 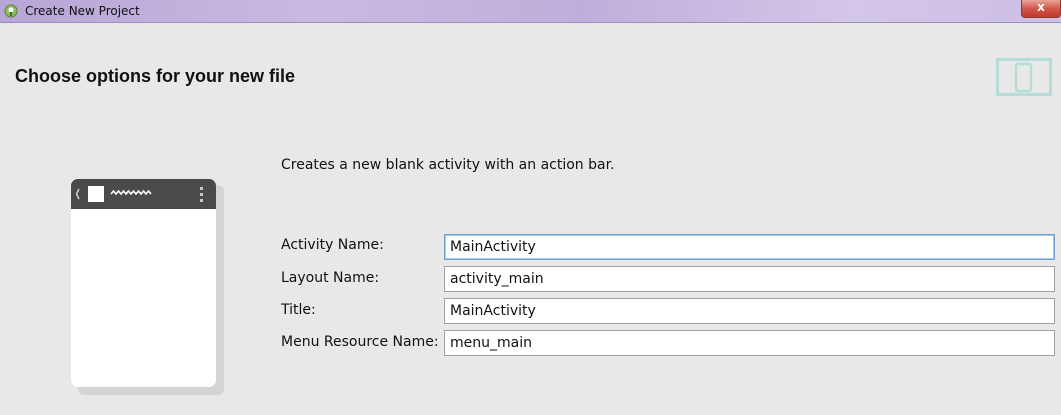 I want to click on back-chevron-icon, so click(x=77, y=194).